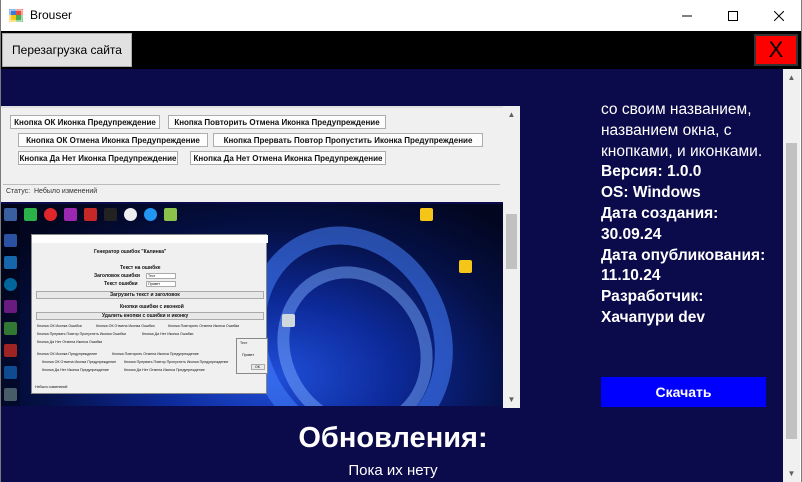 The width and height of the screenshot is (802, 482). What do you see at coordinates (168, 334) in the screenshot?
I see `gen-button: Кнопка Да Нет Иконка Ошибки` at bounding box center [168, 334].